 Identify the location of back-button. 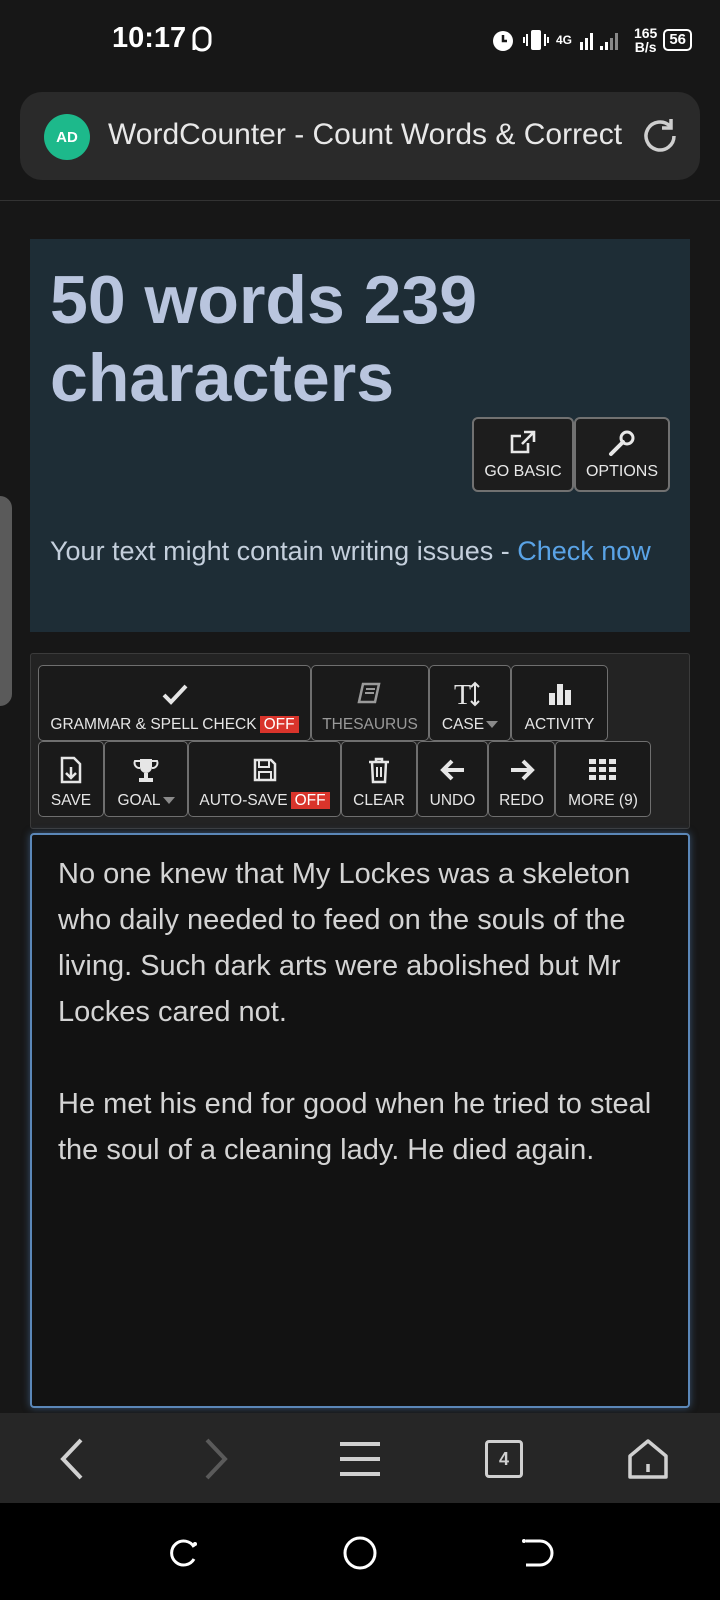
(72, 1459).